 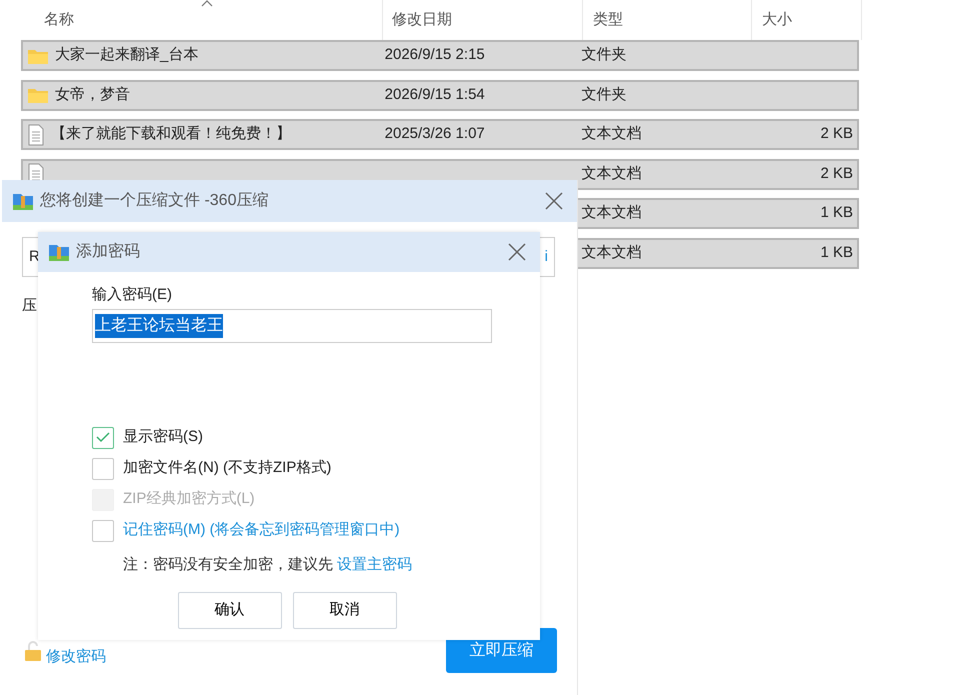 I want to click on dialog-title: 添加密码, so click(x=108, y=252).